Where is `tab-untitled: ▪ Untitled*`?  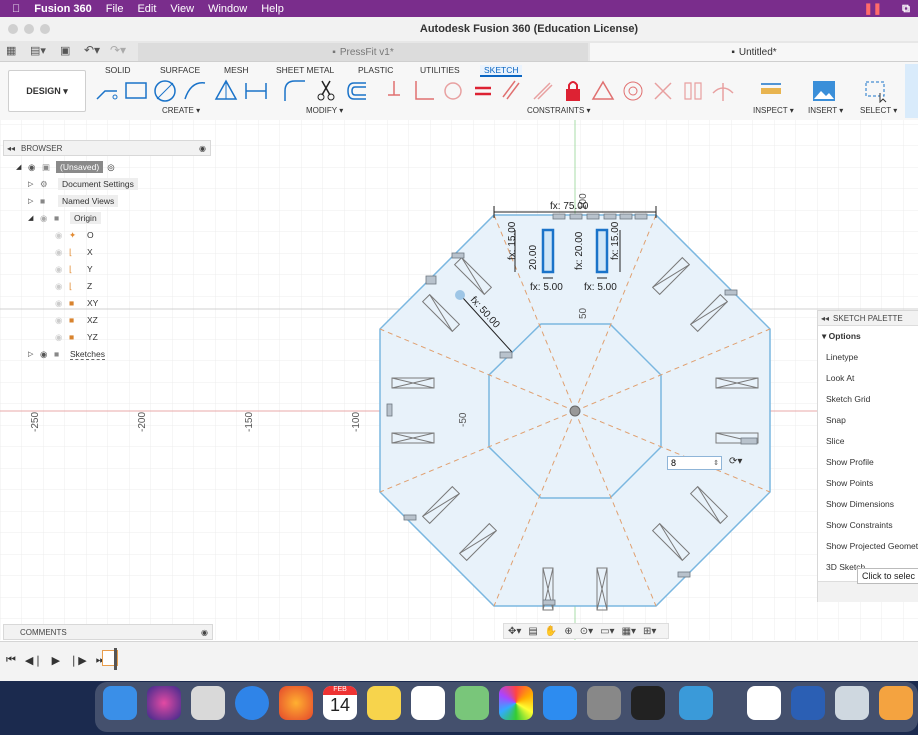
tab-untitled: ▪ Untitled* is located at coordinates (754, 52).